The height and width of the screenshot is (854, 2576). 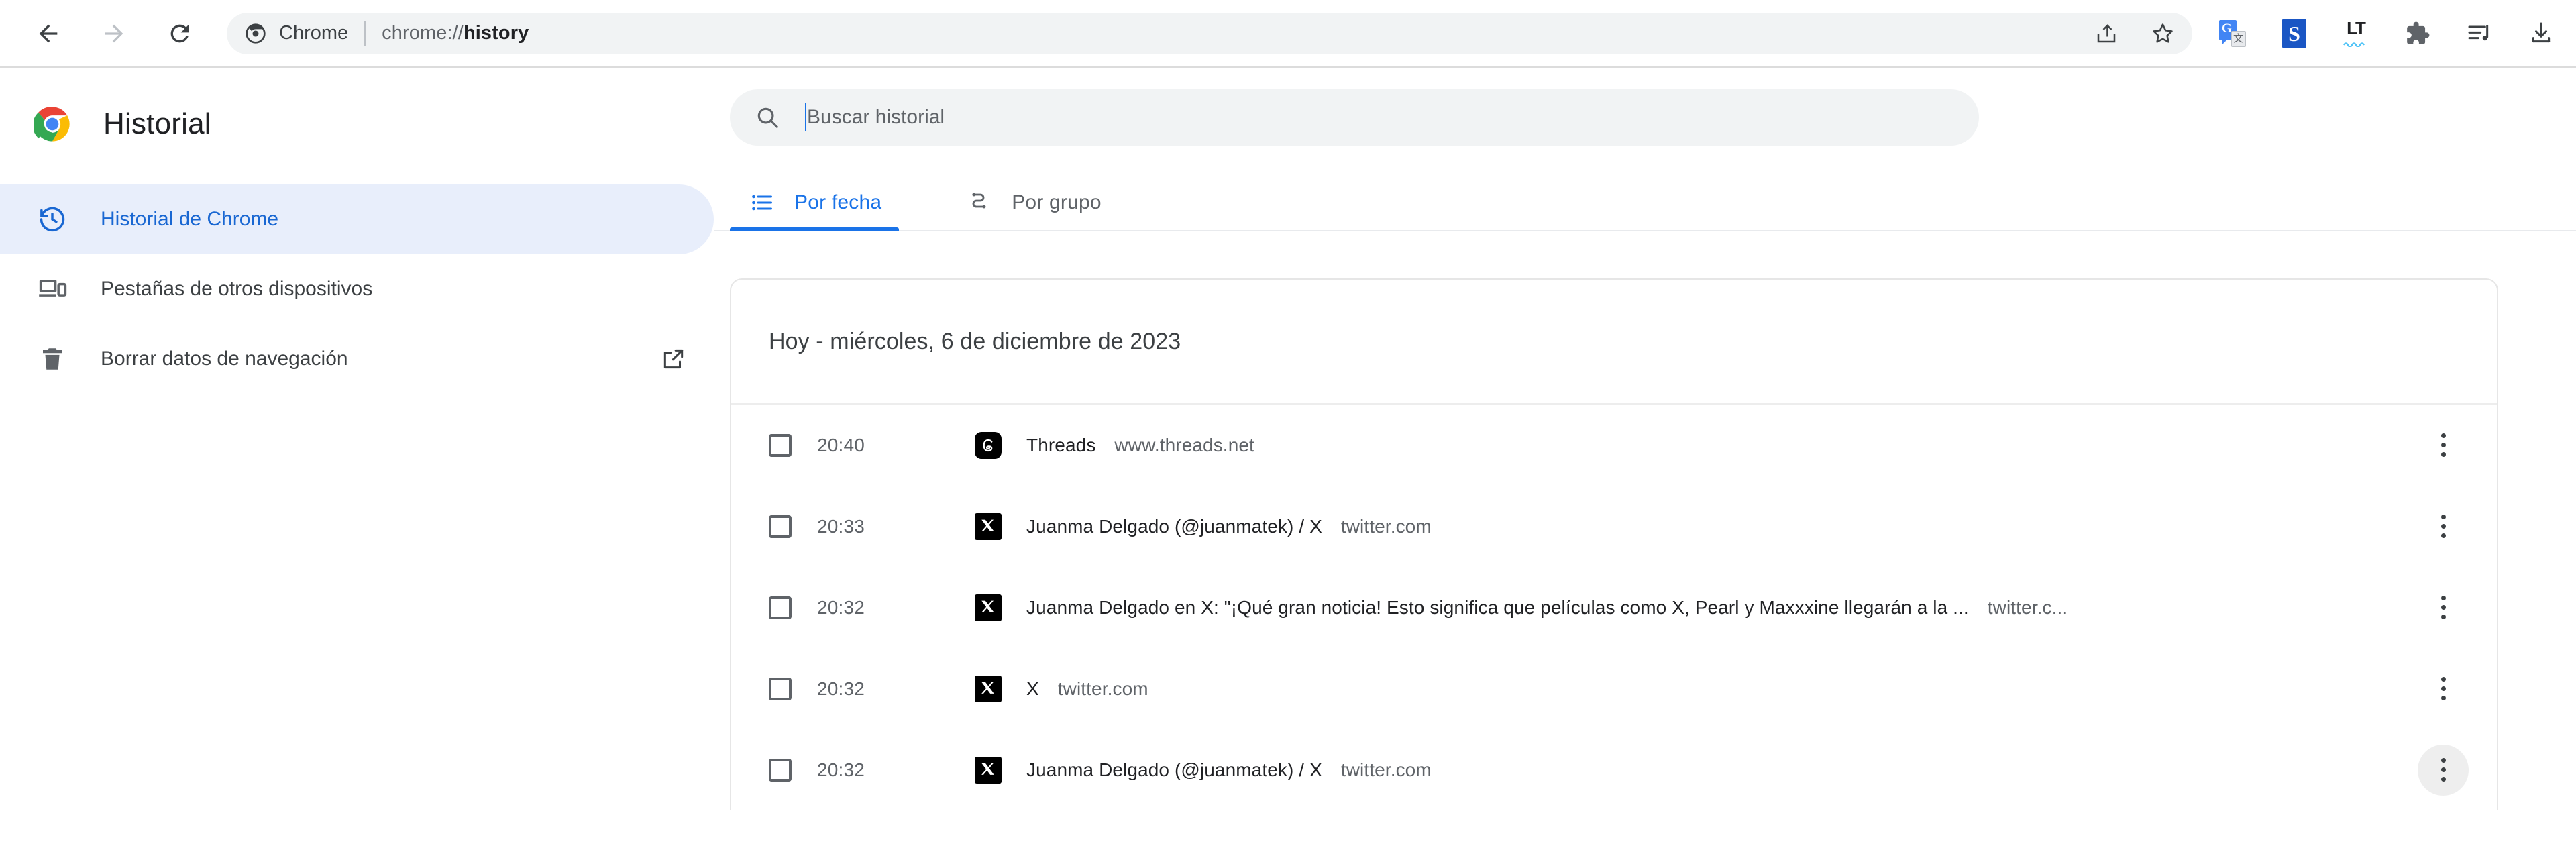 I want to click on forward-button, so click(x=114, y=33).